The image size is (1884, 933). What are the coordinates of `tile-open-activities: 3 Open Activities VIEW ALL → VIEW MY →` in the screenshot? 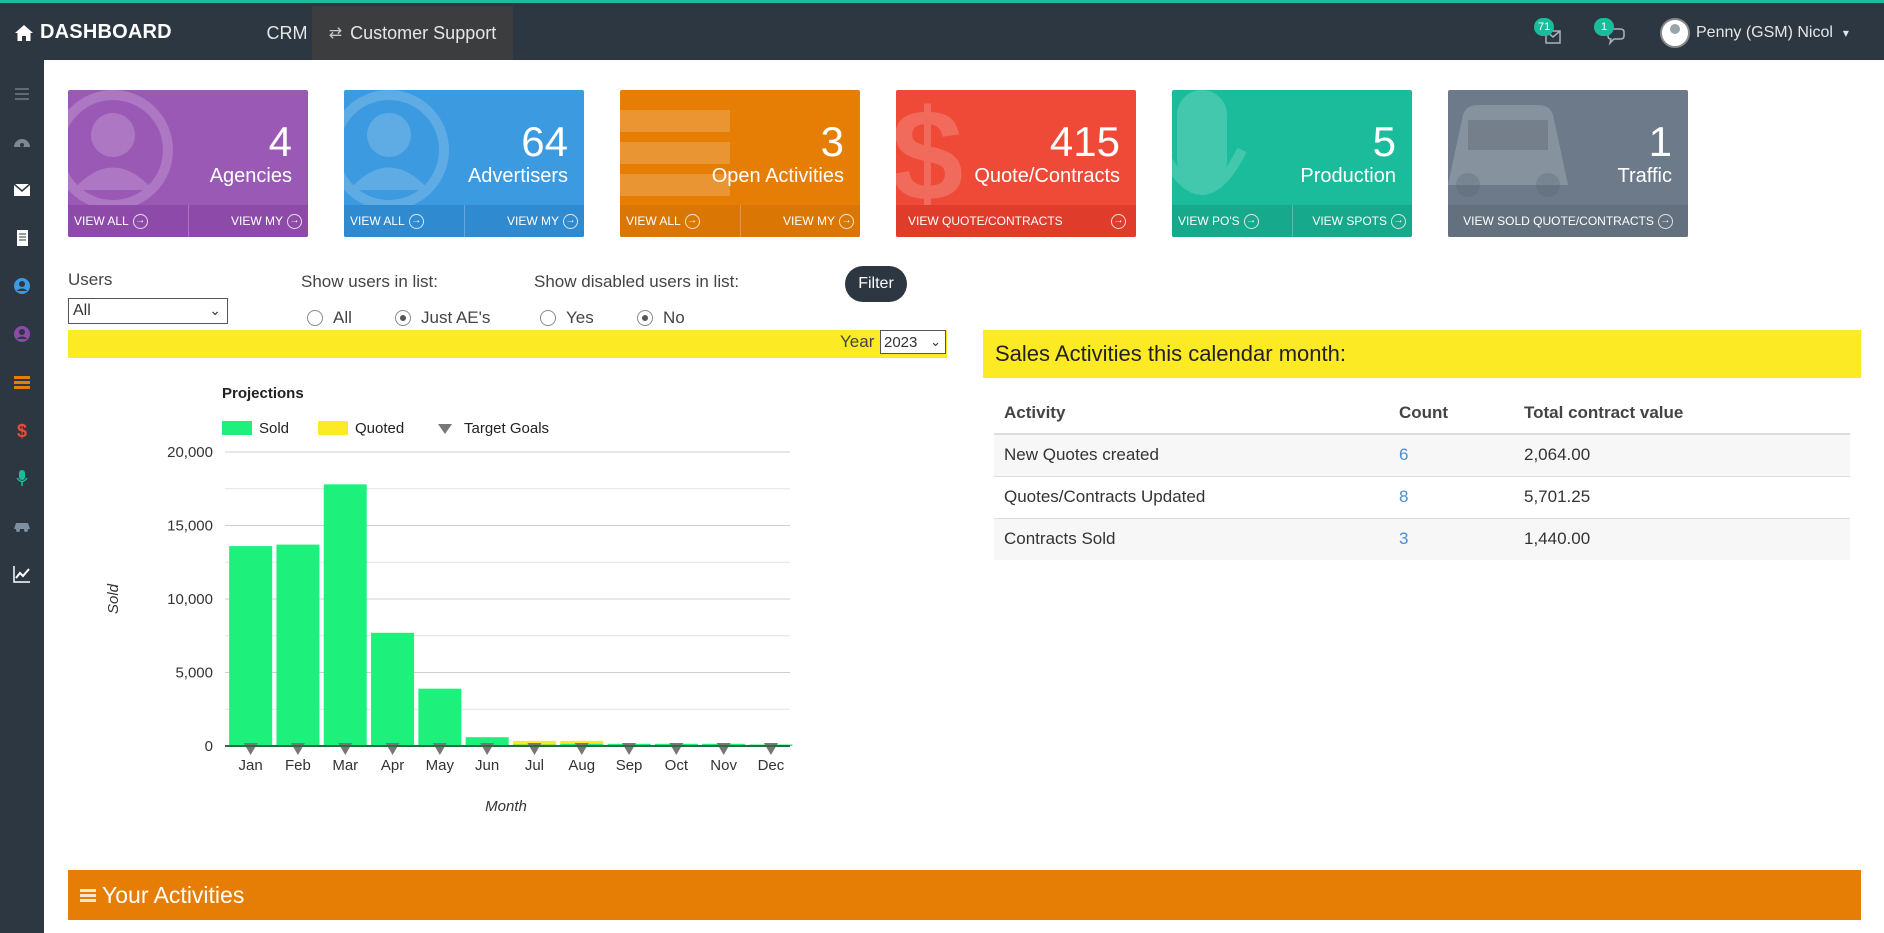 It's located at (740, 163).